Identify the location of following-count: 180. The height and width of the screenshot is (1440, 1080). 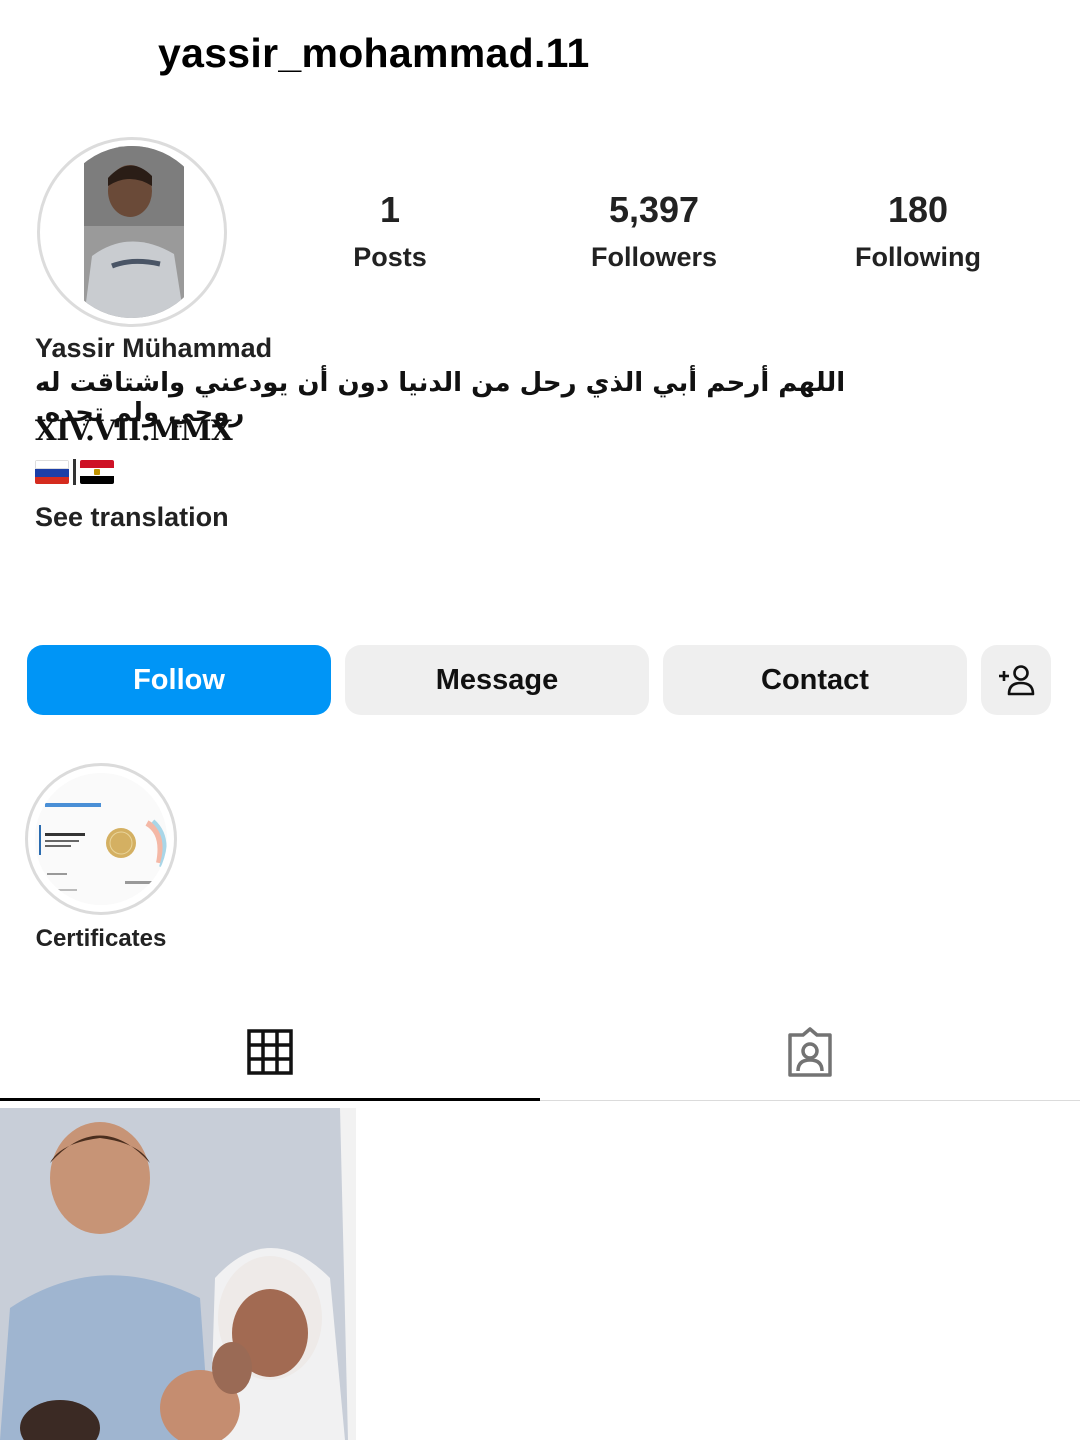
(918, 209).